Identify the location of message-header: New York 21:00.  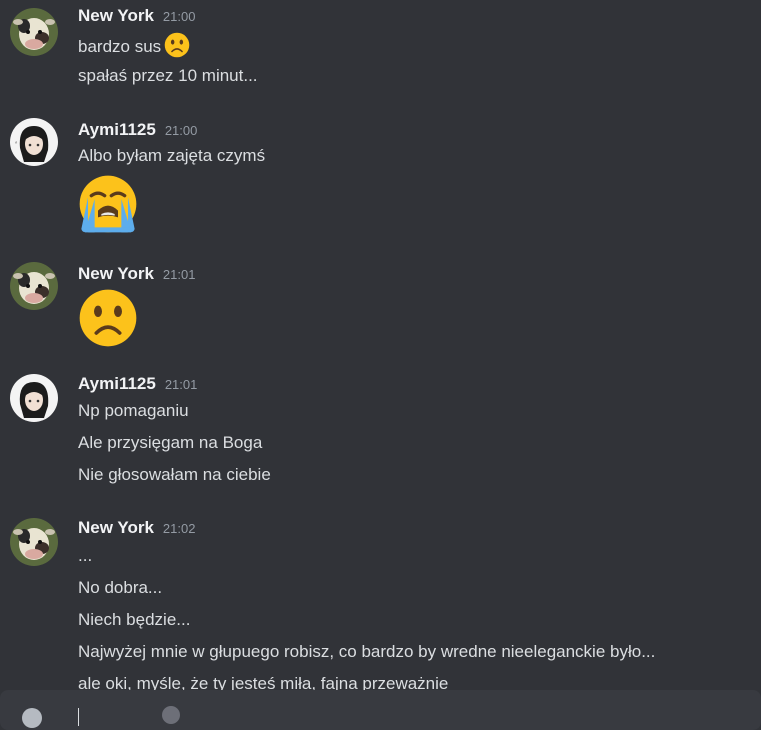
(136, 17).